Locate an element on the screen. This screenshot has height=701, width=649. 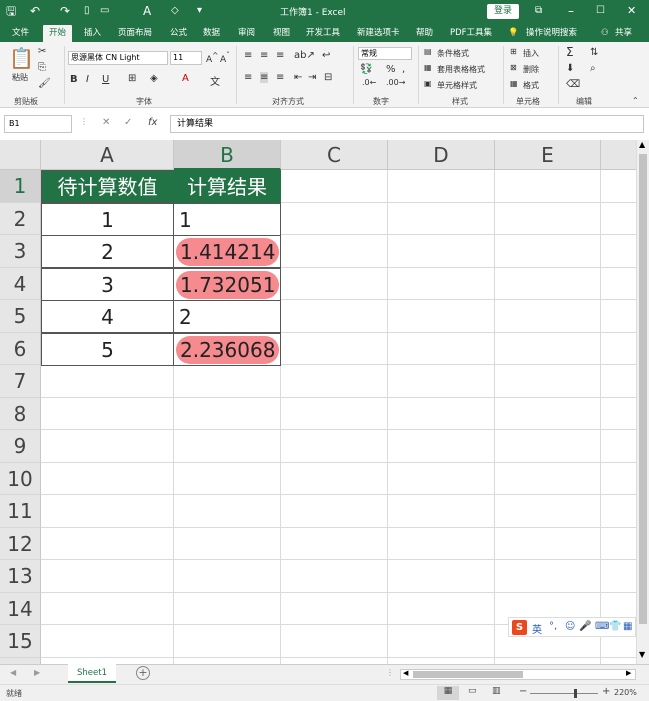
collapse-ribbon-icon: ⌃ is located at coordinates (635, 100).